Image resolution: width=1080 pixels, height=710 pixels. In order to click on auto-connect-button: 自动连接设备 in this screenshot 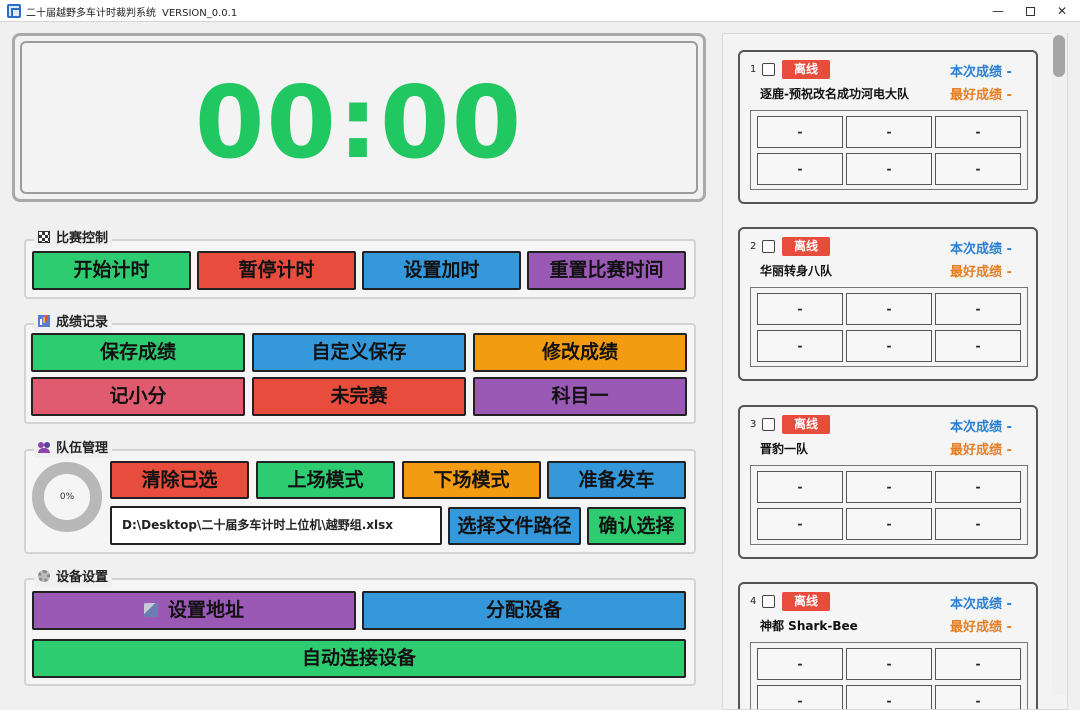, I will do `click(359, 658)`.